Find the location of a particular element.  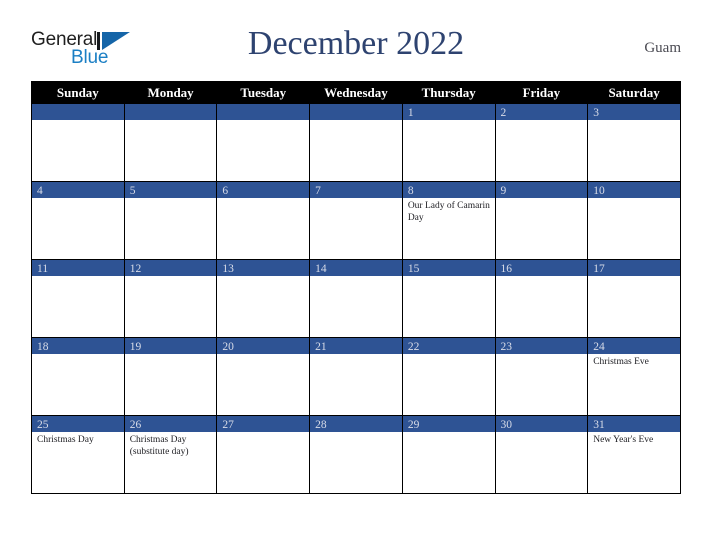

day-number: 19 is located at coordinates (135, 347).